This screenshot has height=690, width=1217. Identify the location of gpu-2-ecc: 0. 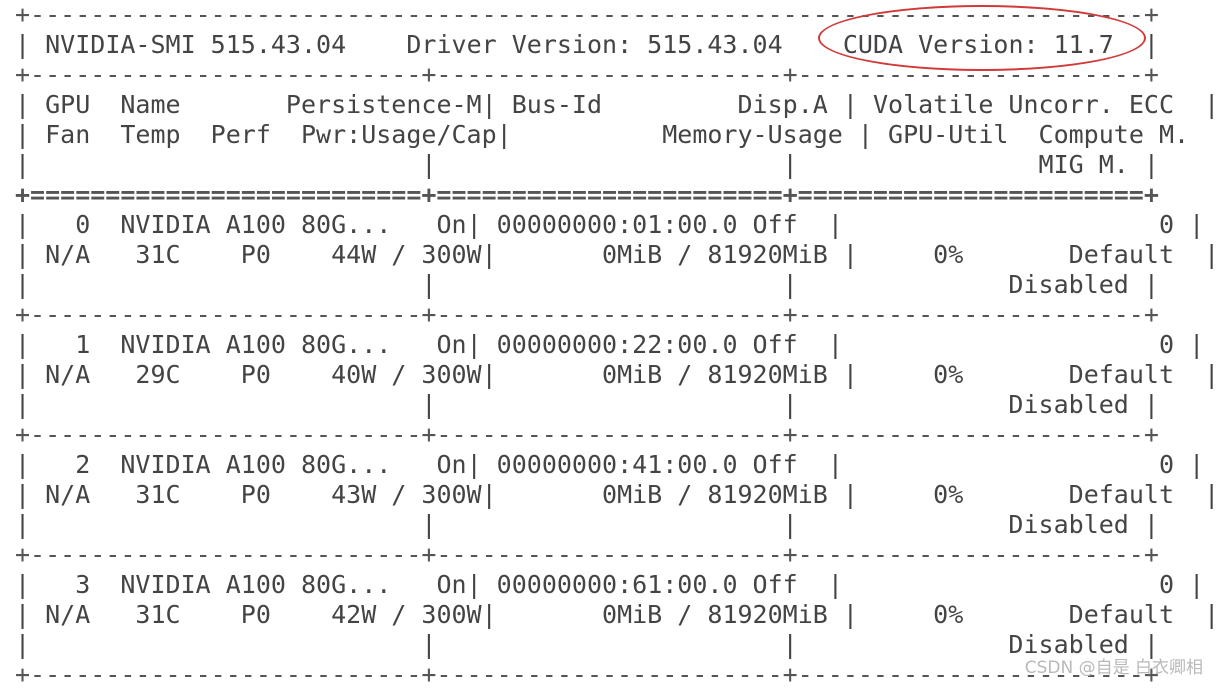
(1016, 464).